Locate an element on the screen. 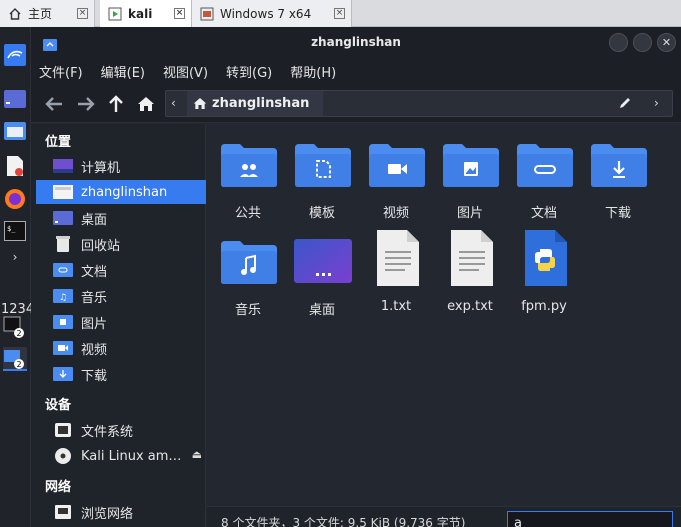 The height and width of the screenshot is (527, 681). file-name: exp.txt is located at coordinates (470, 306).